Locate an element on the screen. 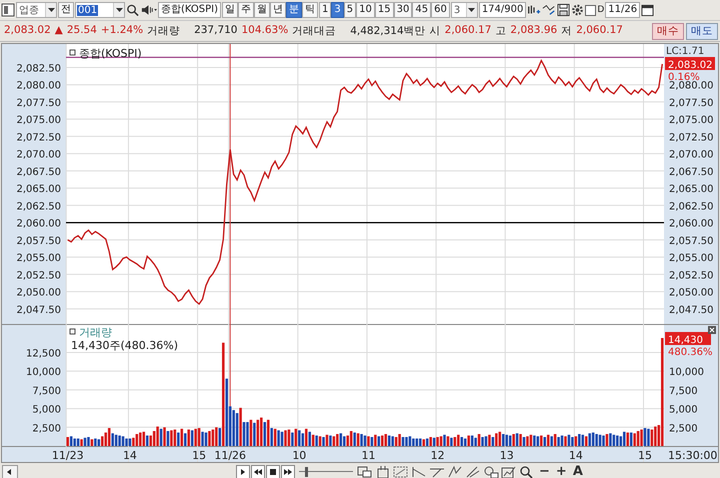  time-label: 15:30:00 is located at coordinates (693, 455).